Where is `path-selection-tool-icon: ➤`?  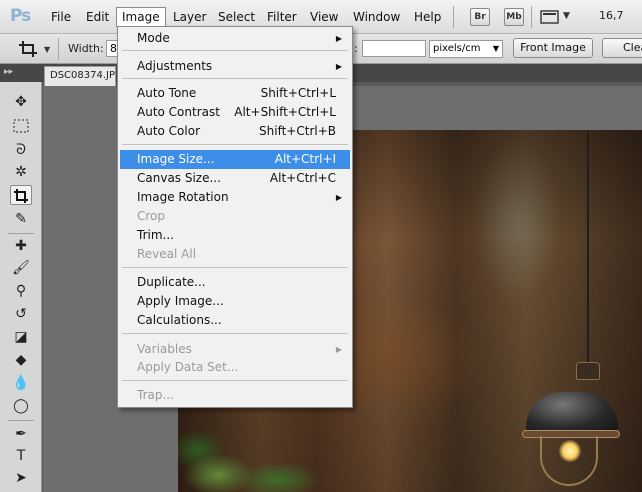 path-selection-tool-icon: ➤ is located at coordinates (21, 478).